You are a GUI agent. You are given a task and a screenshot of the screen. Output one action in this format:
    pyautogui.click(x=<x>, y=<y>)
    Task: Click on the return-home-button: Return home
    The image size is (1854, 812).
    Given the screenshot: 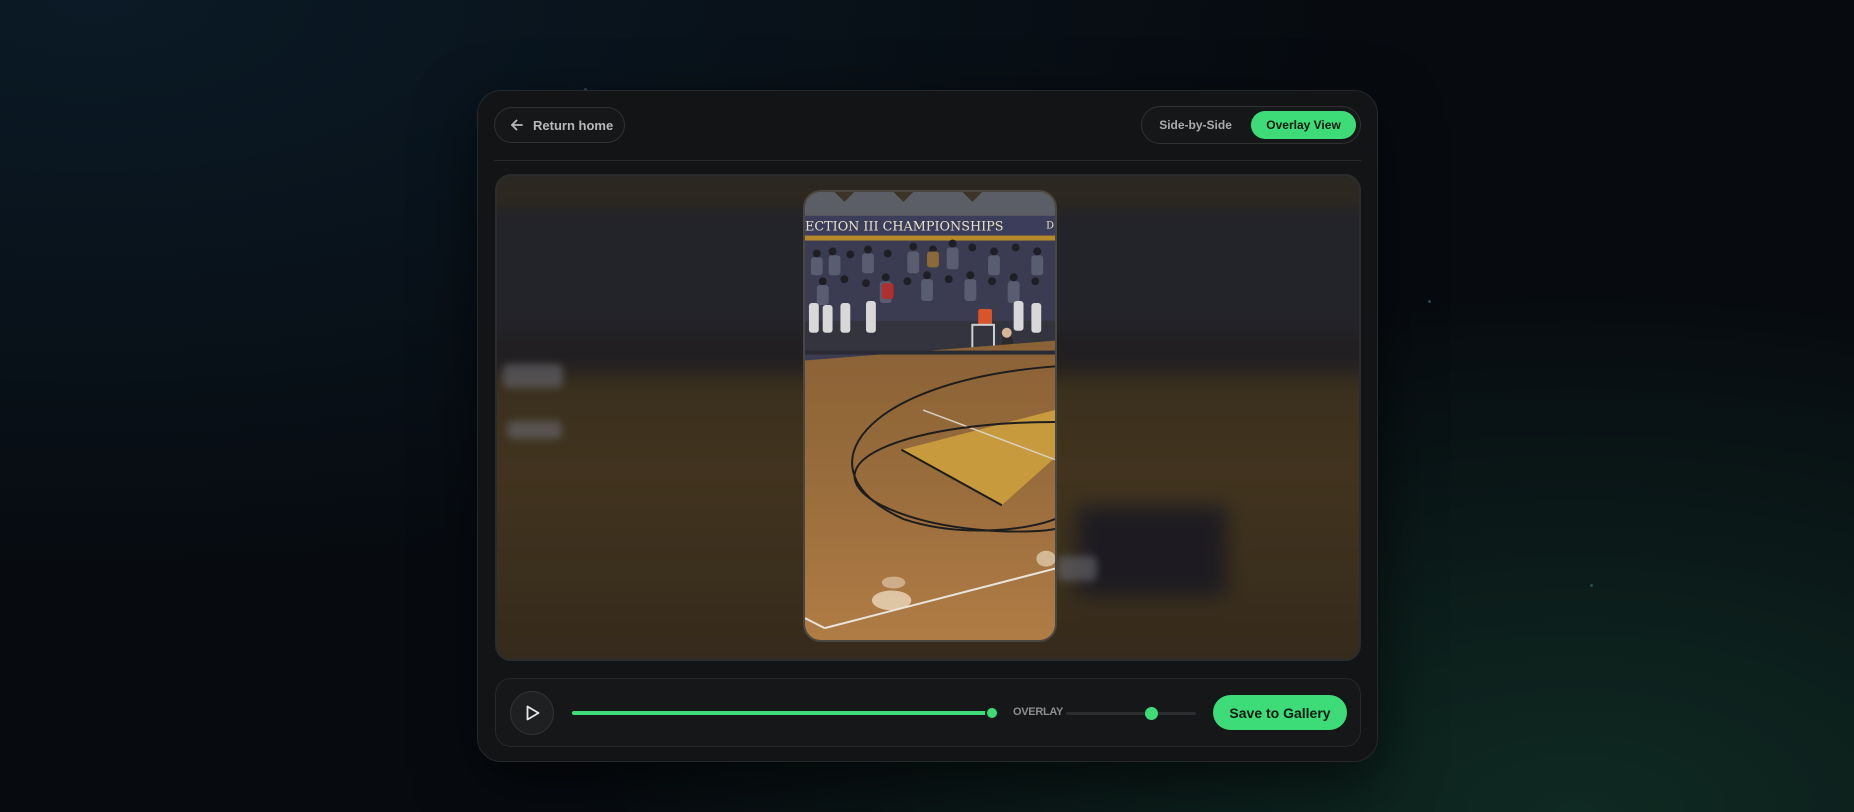 What is the action you would take?
    pyautogui.click(x=559, y=125)
    